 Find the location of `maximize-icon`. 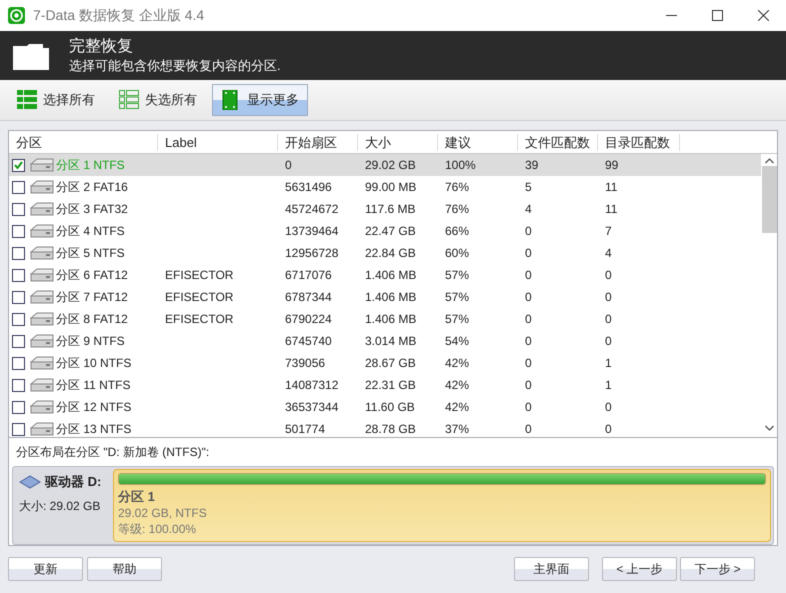

maximize-icon is located at coordinates (717, 15).